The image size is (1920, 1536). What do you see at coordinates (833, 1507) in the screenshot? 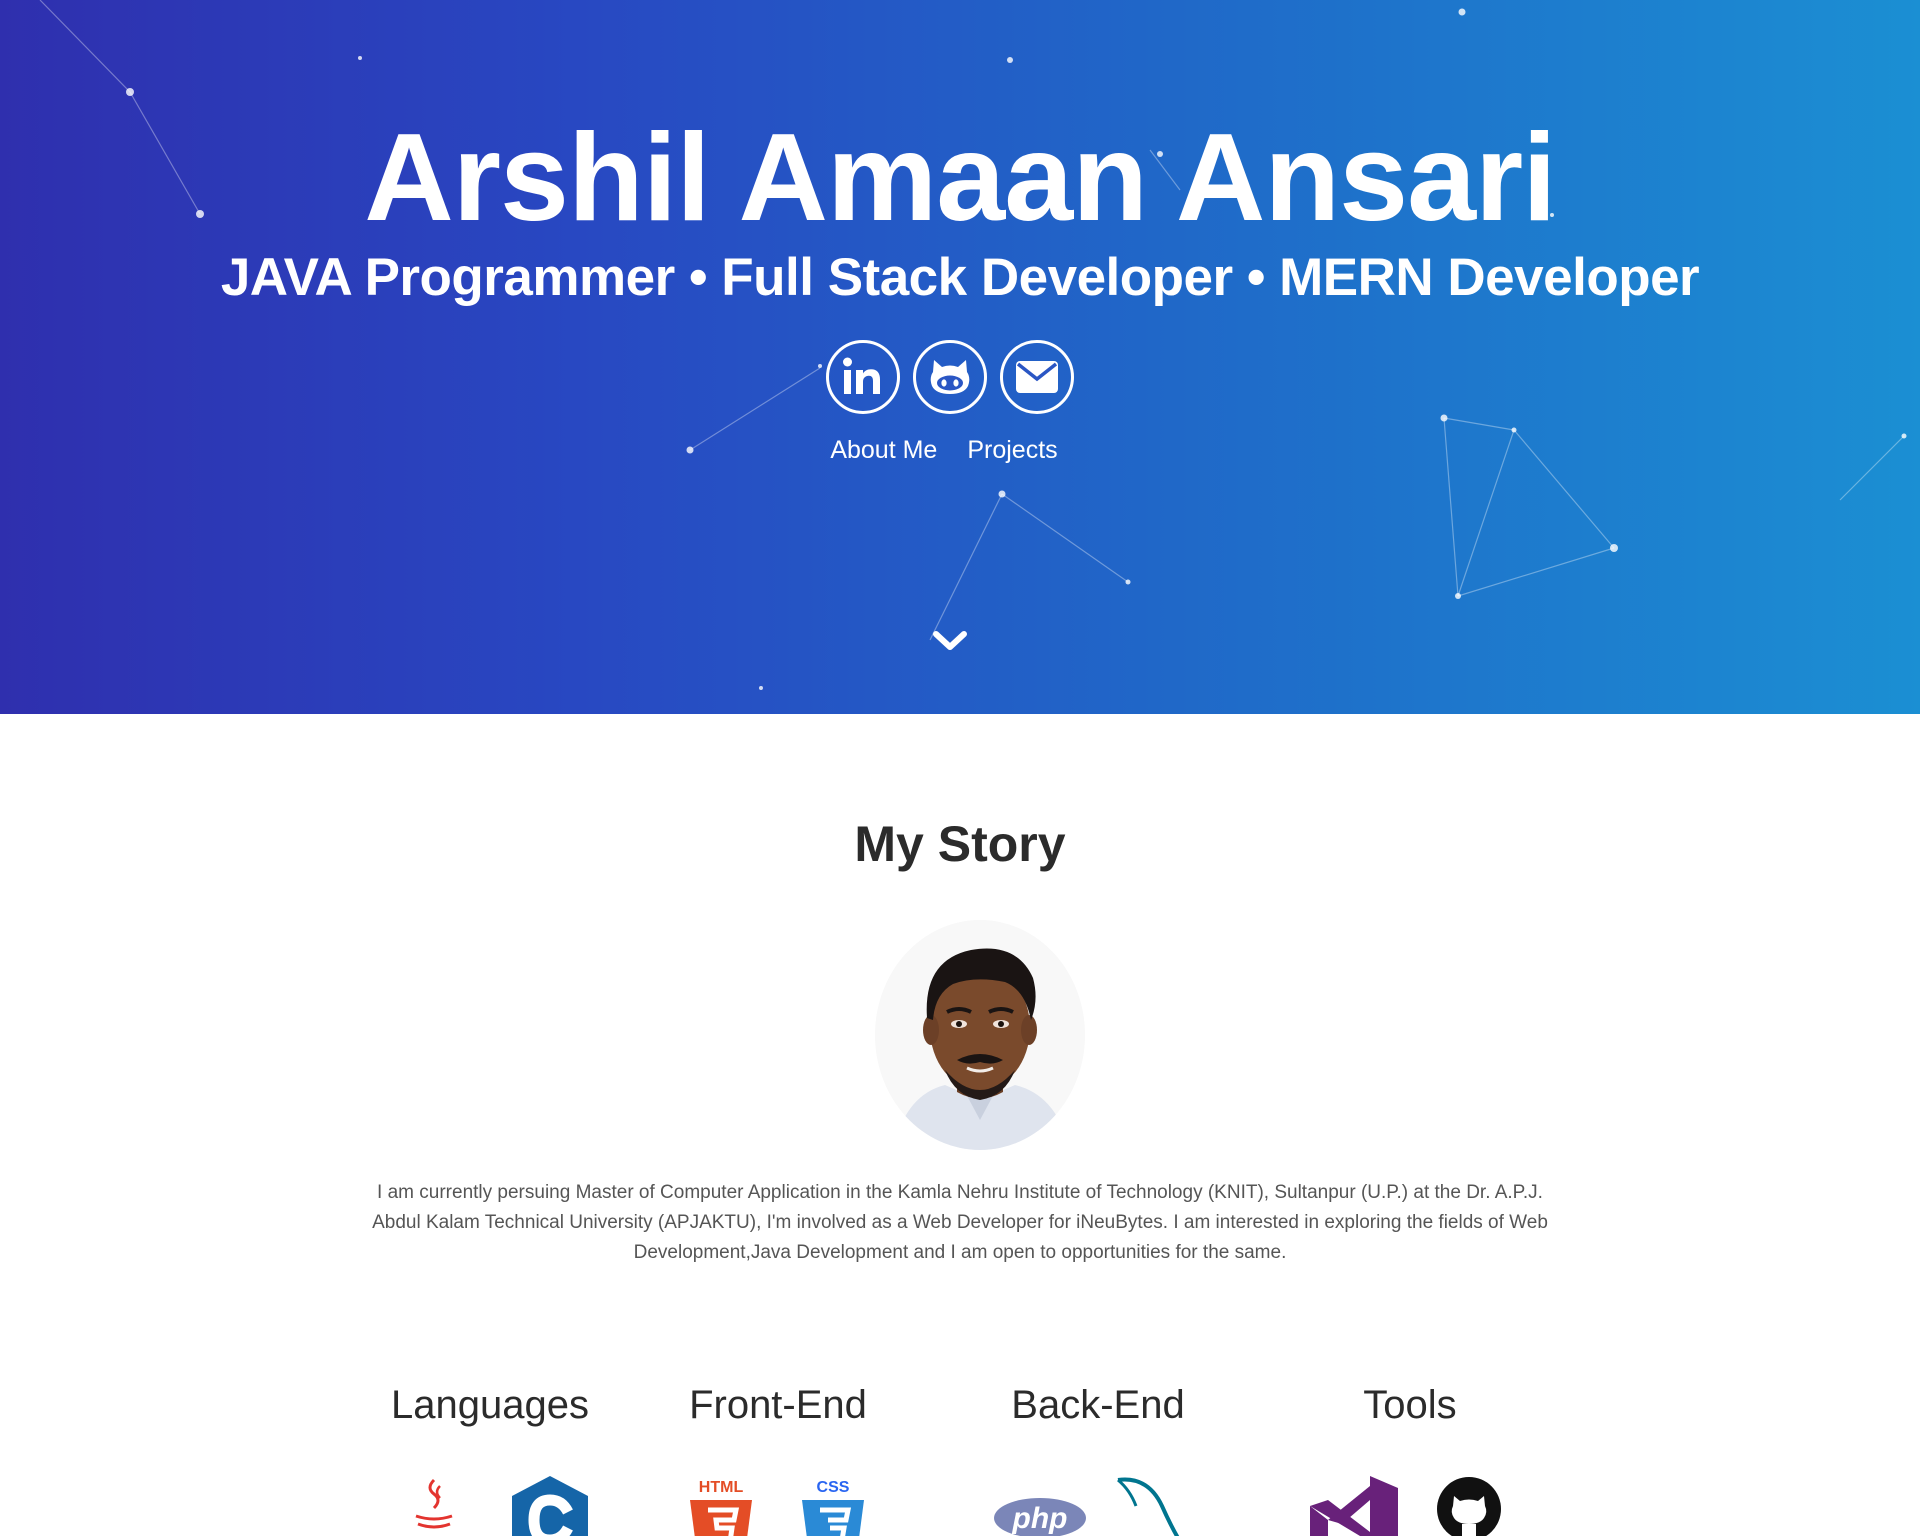
I see `css3-icon: CSS` at bounding box center [833, 1507].